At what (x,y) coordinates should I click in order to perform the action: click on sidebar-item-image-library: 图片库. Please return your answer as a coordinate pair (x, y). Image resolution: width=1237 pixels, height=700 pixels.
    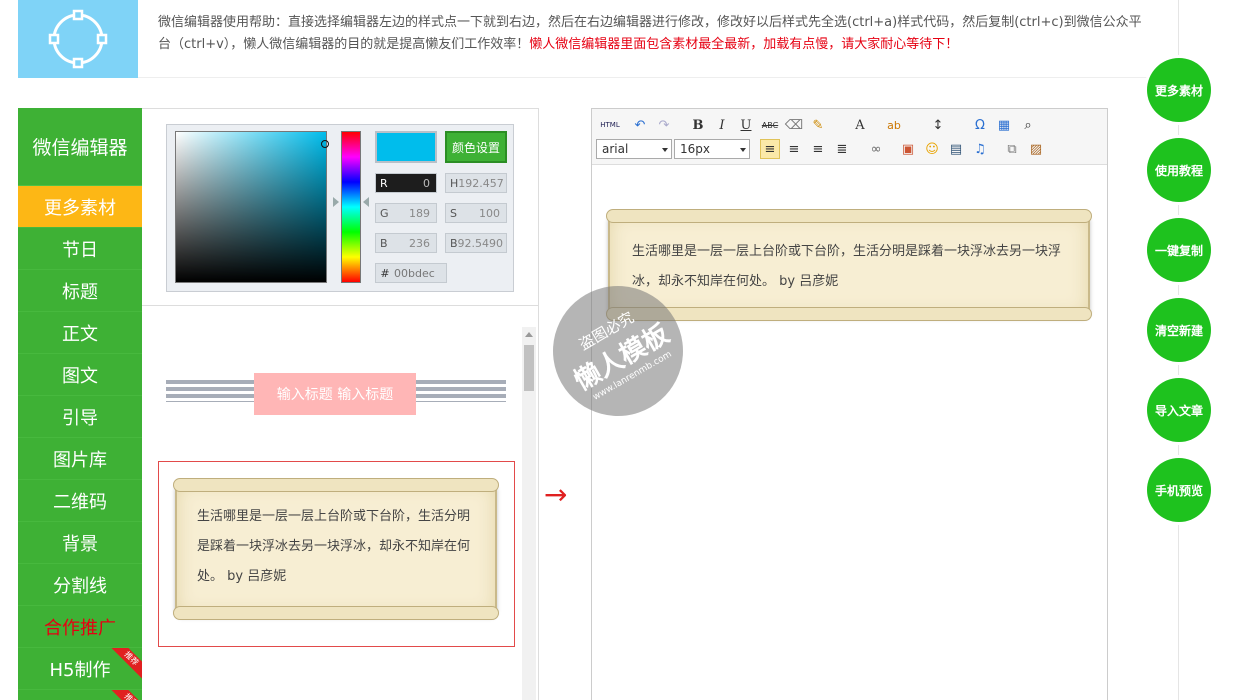
    Looking at the image, I should click on (80, 459).